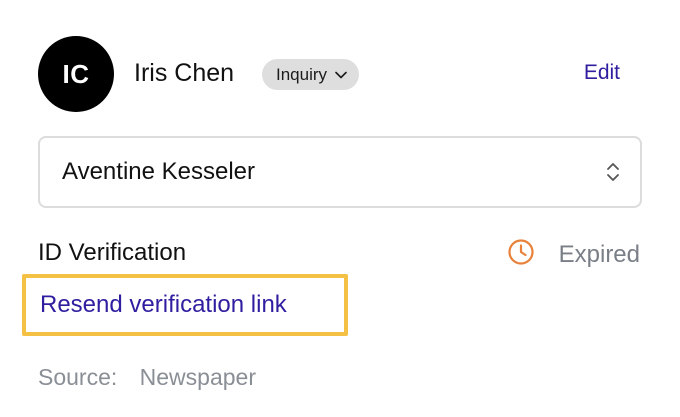 This screenshot has width=680, height=417. What do you see at coordinates (112, 252) in the screenshot?
I see `id-verification-label: ID Verification` at bounding box center [112, 252].